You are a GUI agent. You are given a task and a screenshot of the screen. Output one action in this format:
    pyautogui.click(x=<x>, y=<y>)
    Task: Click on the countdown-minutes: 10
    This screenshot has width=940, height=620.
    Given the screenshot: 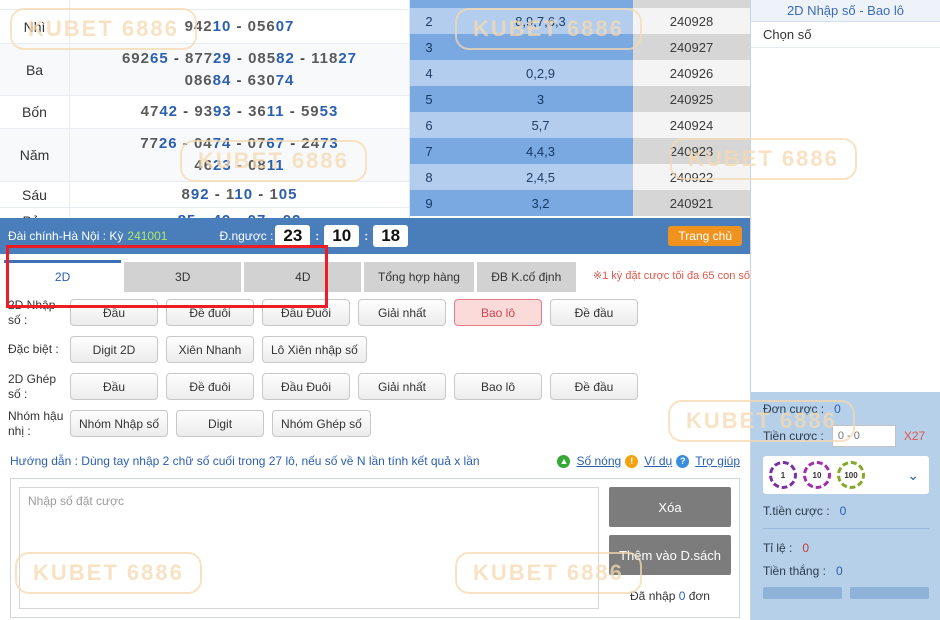 What is the action you would take?
    pyautogui.click(x=342, y=236)
    